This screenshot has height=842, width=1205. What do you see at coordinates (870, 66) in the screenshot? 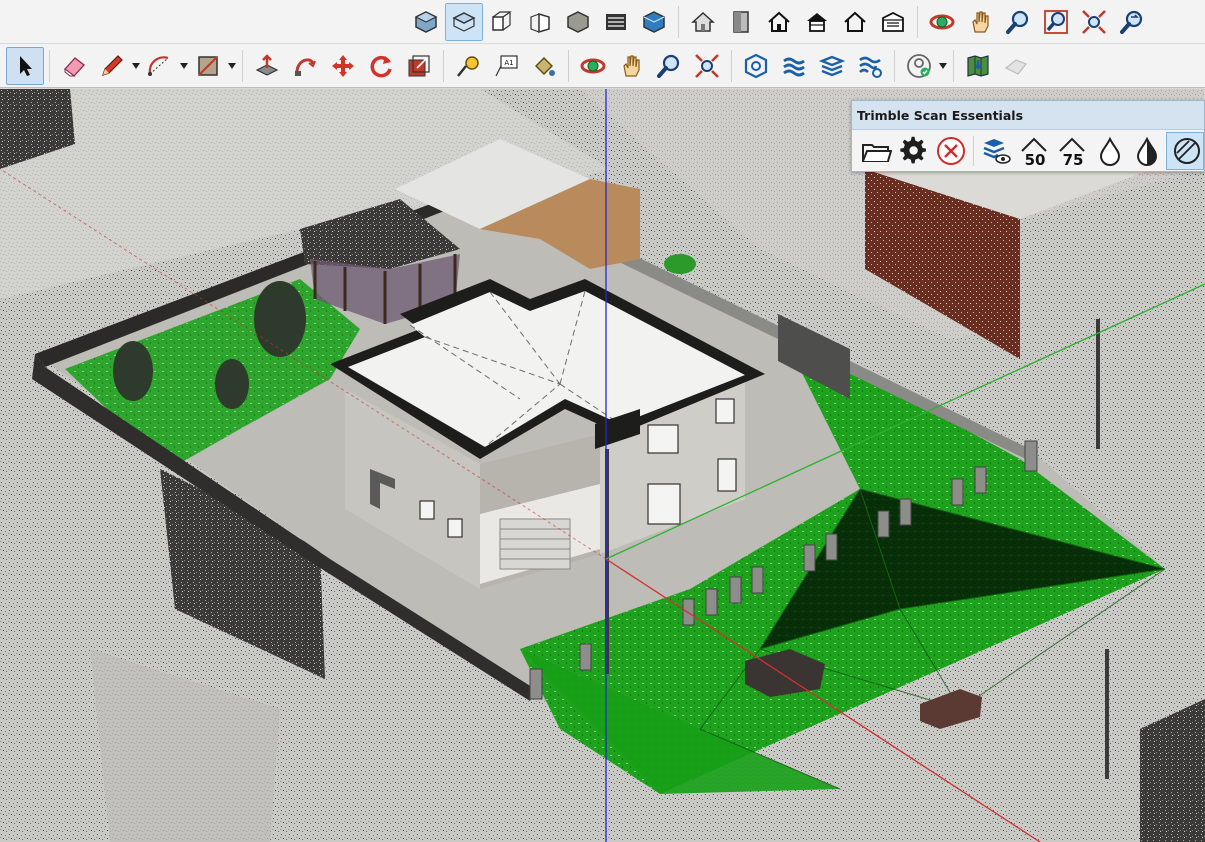
I see `layers-gear-icon` at bounding box center [870, 66].